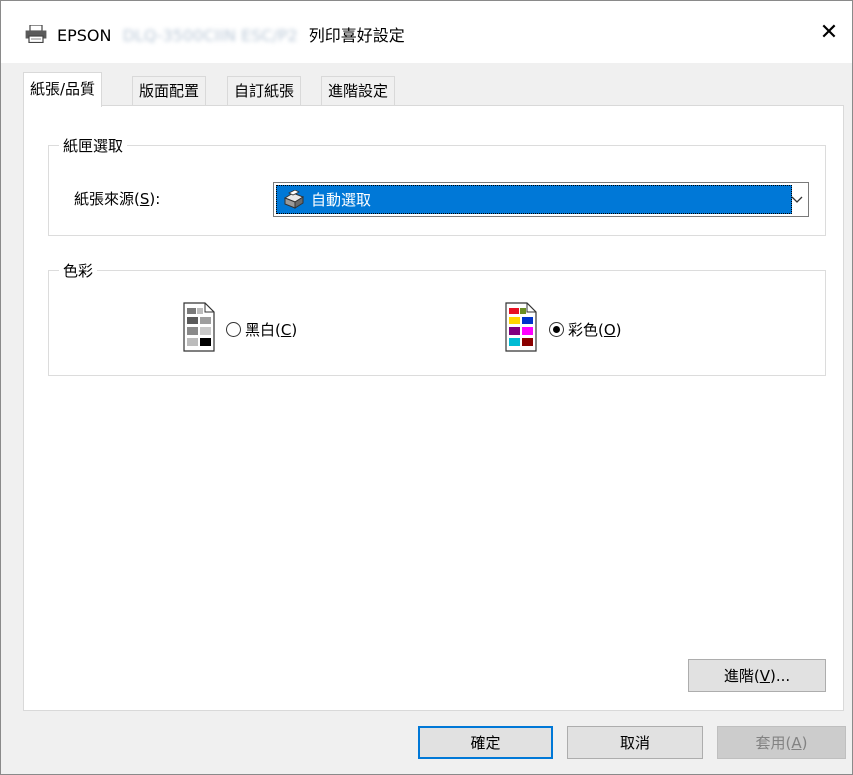 Image resolution: width=853 pixels, height=775 pixels. What do you see at coordinates (358, 91) in the screenshot?
I see `tab-advanced-settings: 進階設定` at bounding box center [358, 91].